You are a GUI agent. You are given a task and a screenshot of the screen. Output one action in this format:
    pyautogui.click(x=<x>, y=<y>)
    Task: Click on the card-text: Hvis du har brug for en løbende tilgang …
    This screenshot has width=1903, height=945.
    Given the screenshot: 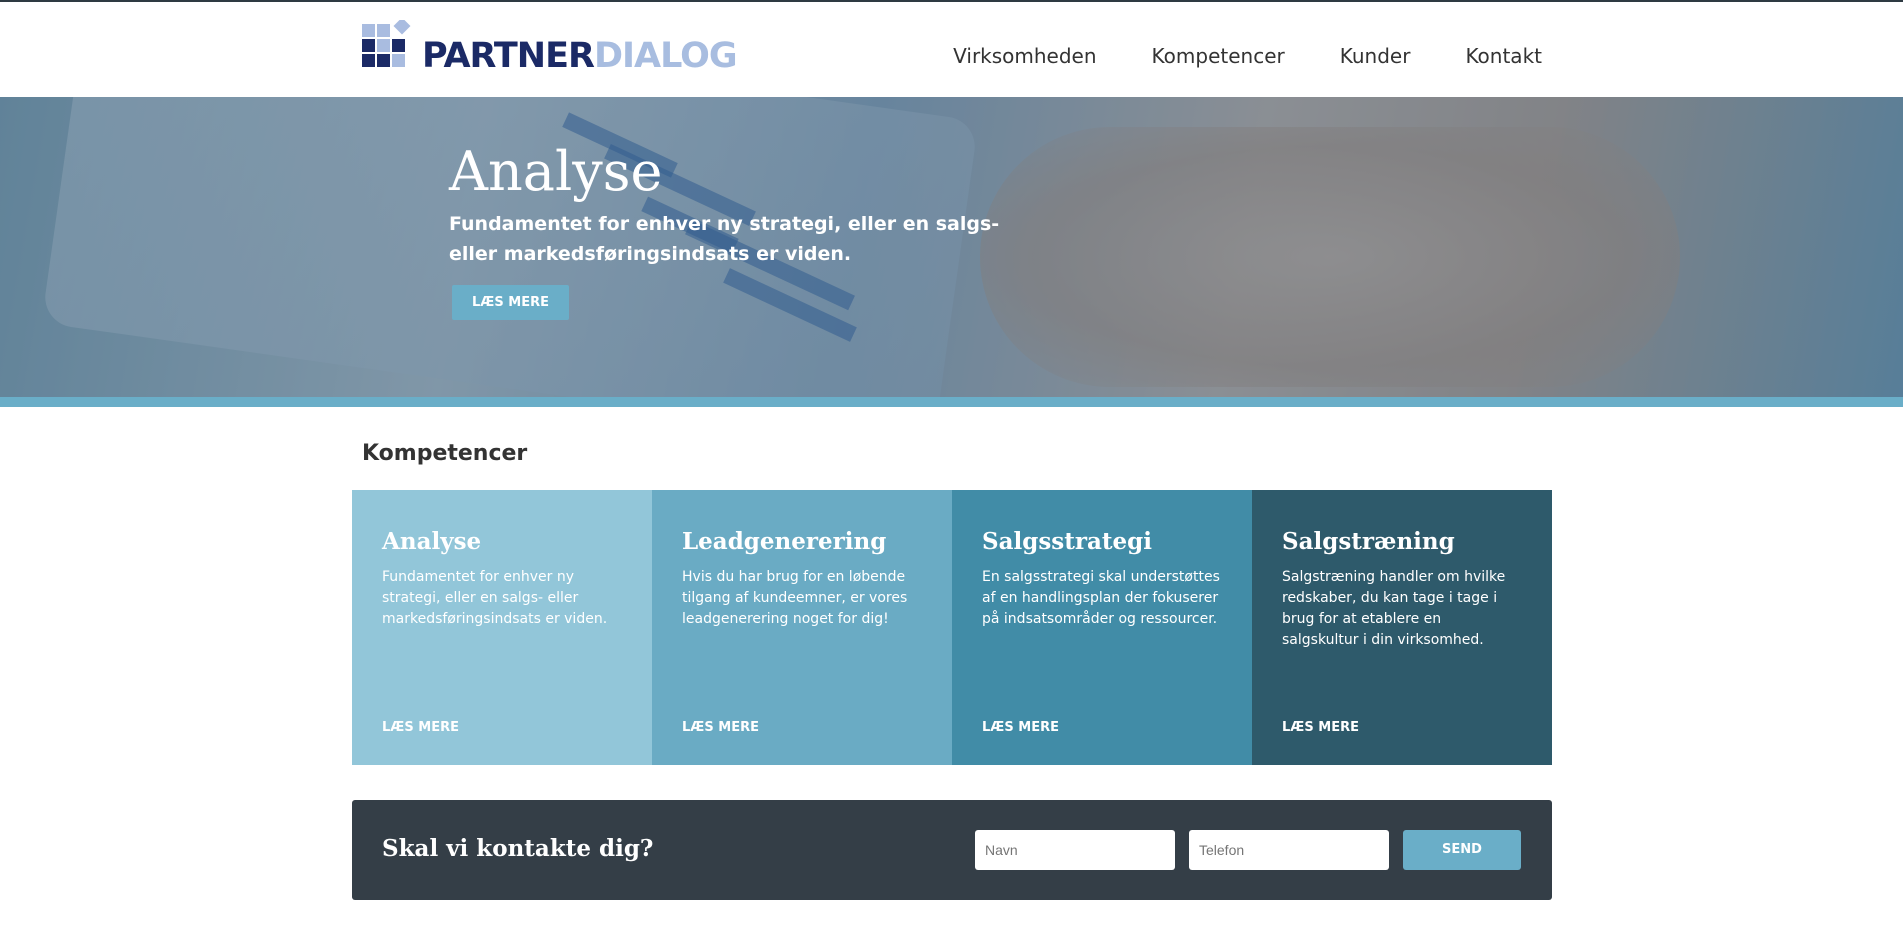 What is the action you would take?
    pyautogui.click(x=795, y=598)
    